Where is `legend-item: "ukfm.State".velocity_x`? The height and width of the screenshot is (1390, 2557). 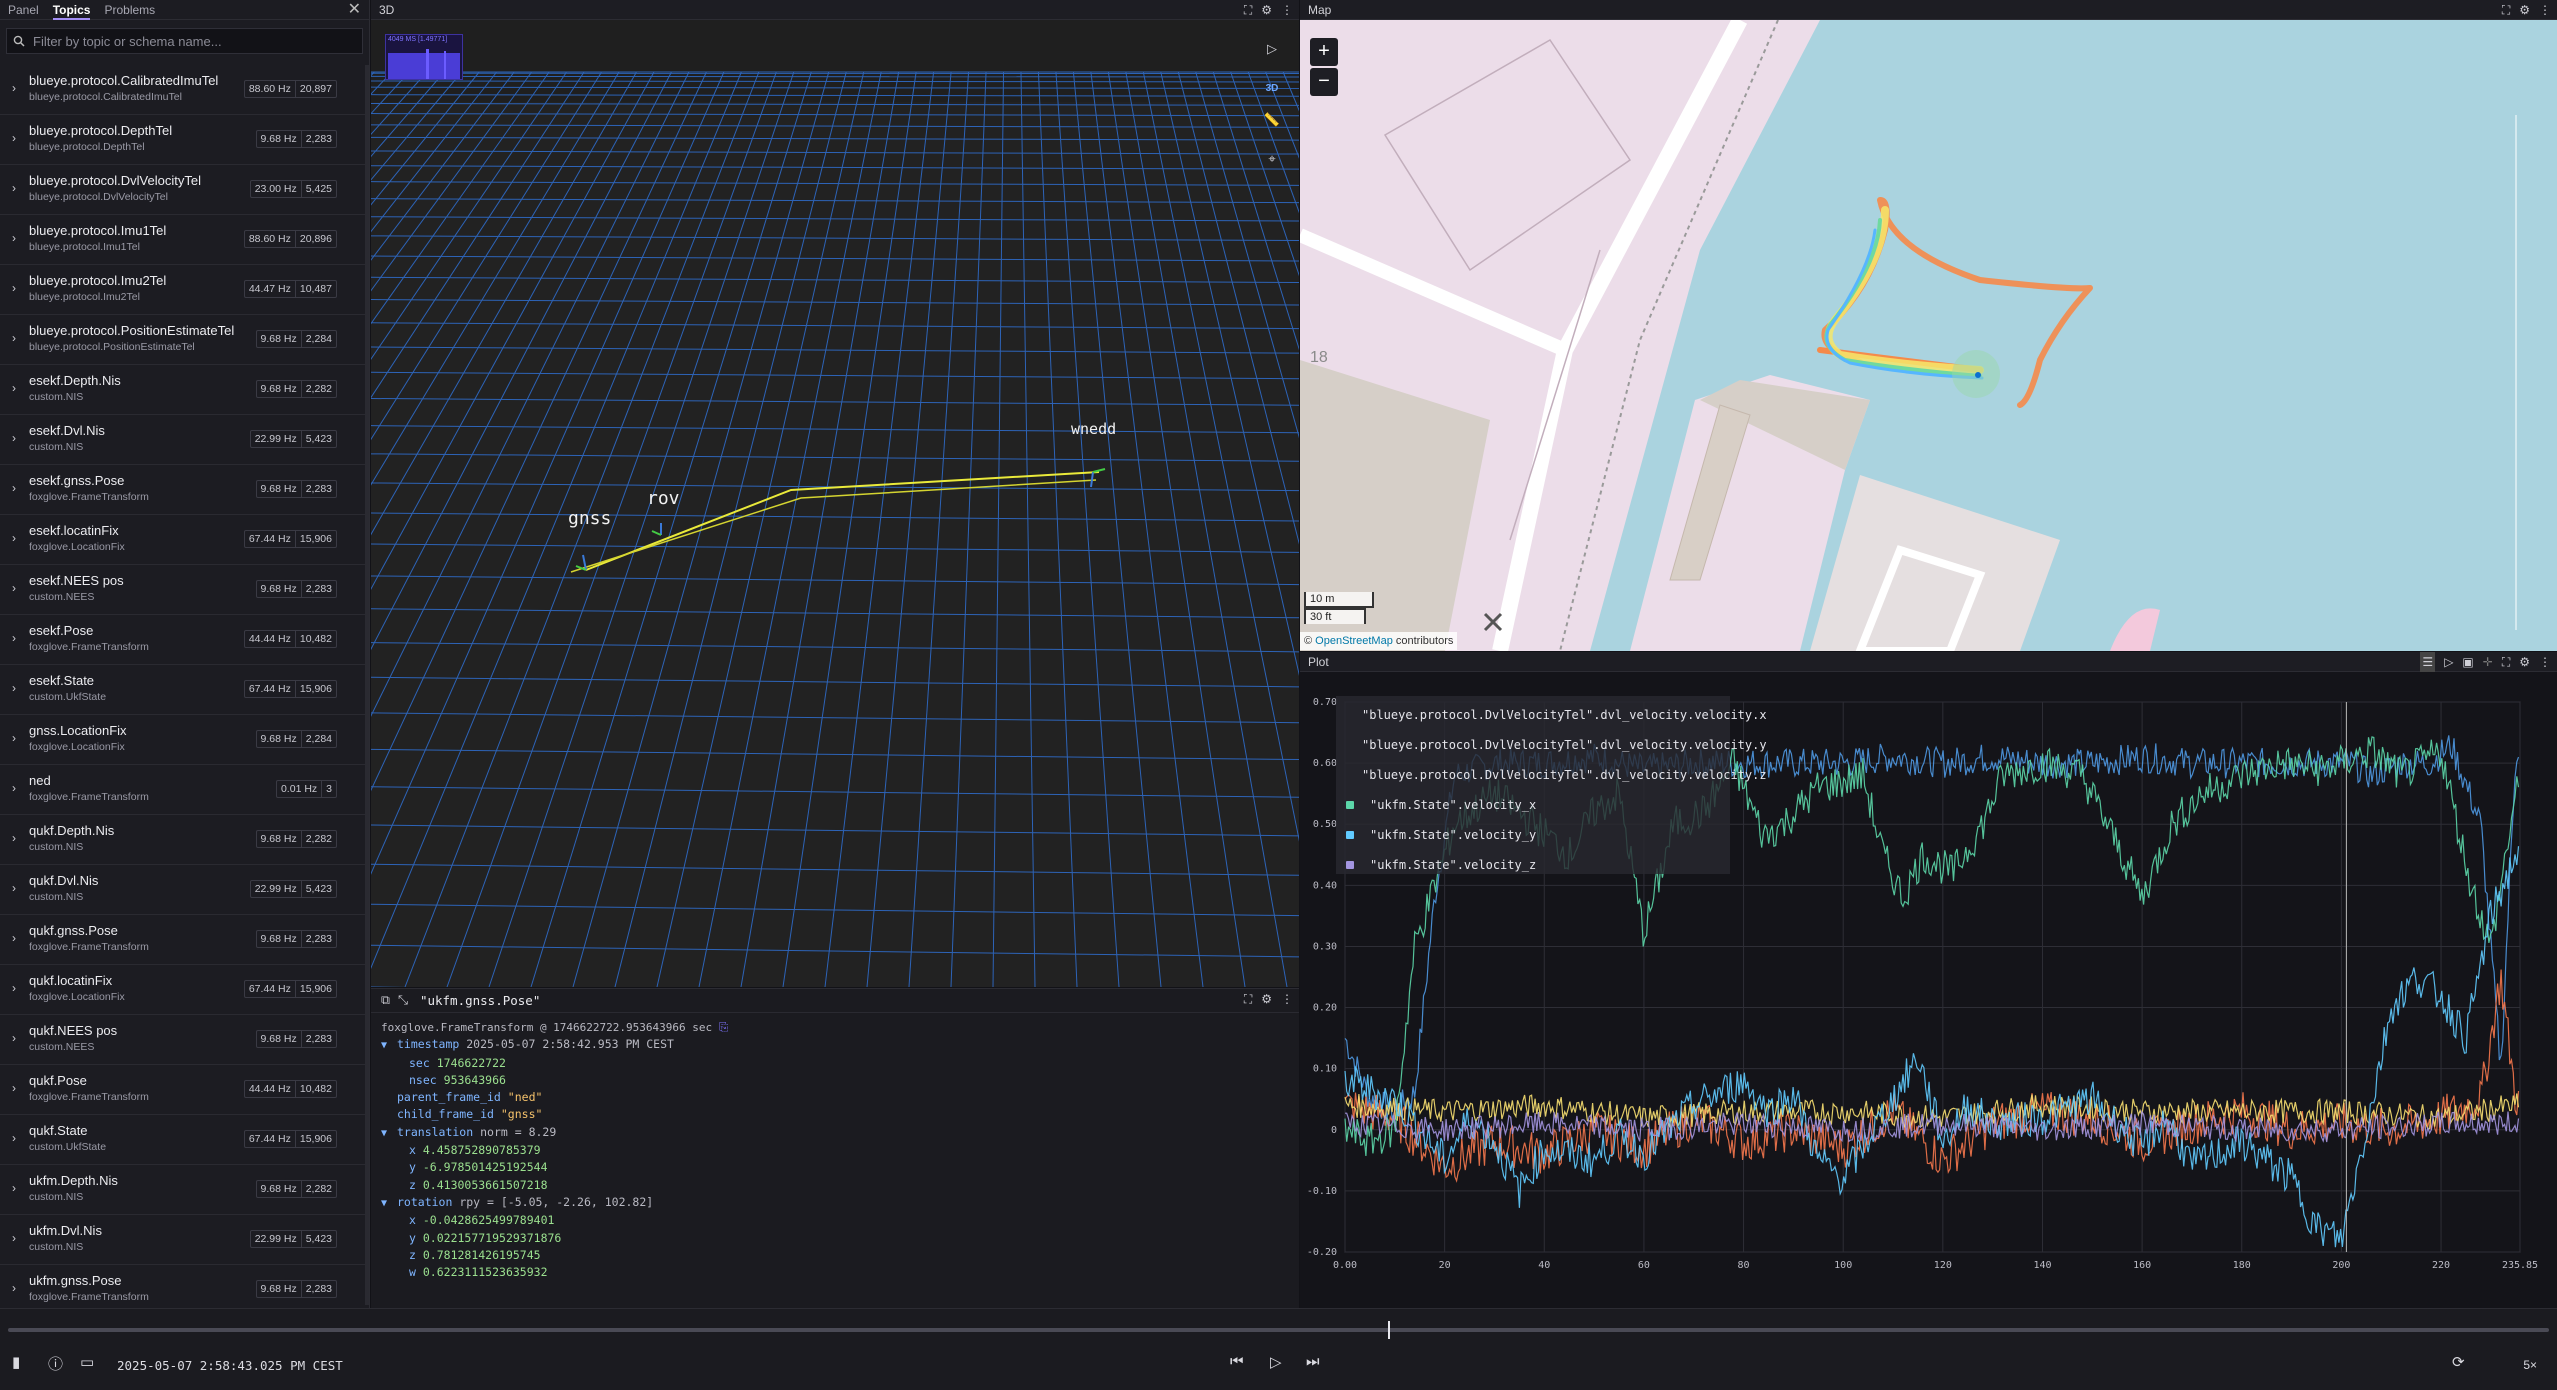 legend-item: "ukfm.State".velocity_x is located at coordinates (1533, 805).